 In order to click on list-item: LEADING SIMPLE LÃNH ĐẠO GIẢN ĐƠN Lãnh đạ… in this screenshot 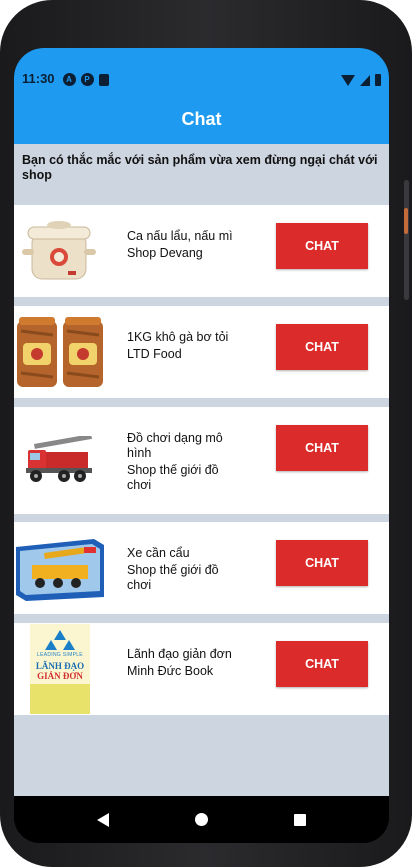, I will do `click(201, 669)`.